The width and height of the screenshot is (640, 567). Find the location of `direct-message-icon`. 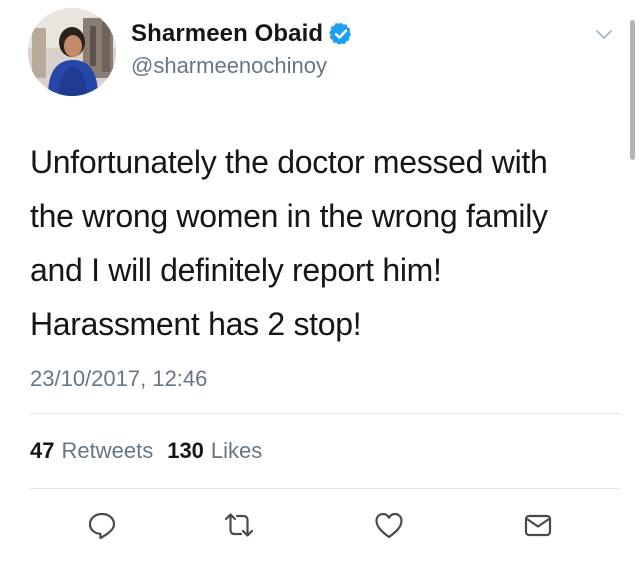

direct-message-icon is located at coordinates (538, 525).